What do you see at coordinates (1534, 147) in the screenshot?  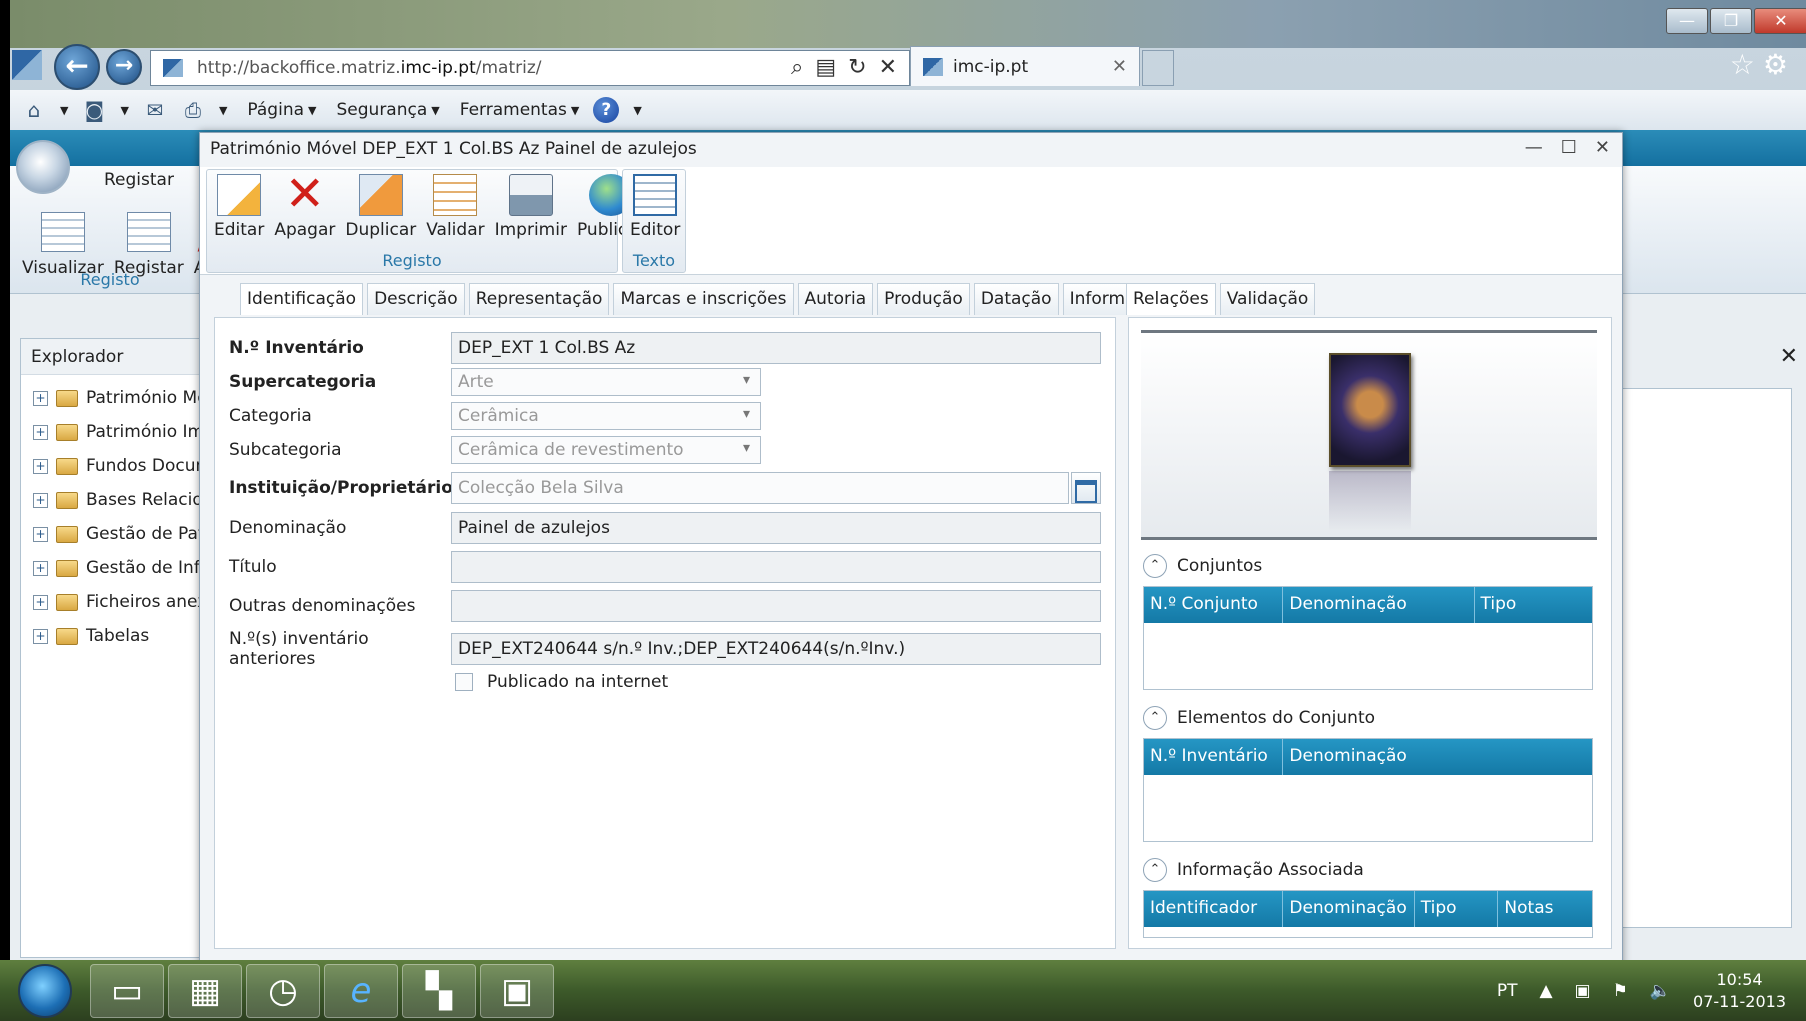 I see `dialog-minimize-icon: —` at bounding box center [1534, 147].